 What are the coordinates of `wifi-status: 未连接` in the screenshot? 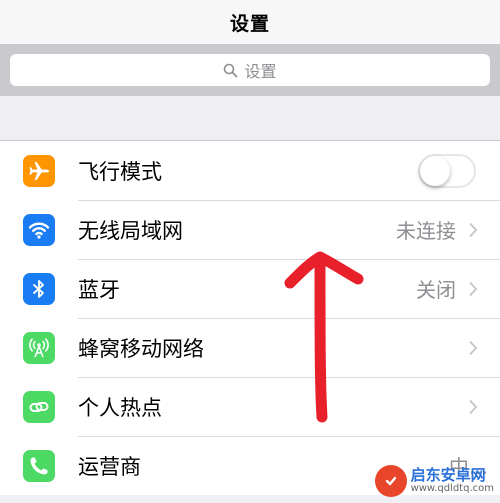 It's located at (426, 231).